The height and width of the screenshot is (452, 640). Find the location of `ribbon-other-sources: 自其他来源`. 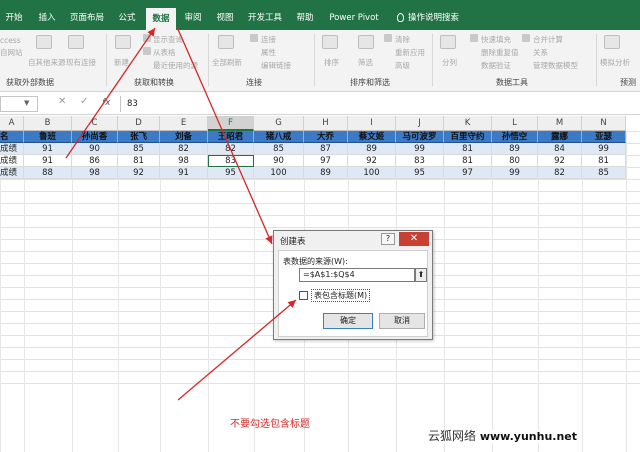

ribbon-other-sources: 自其他来源 is located at coordinates (47, 62).